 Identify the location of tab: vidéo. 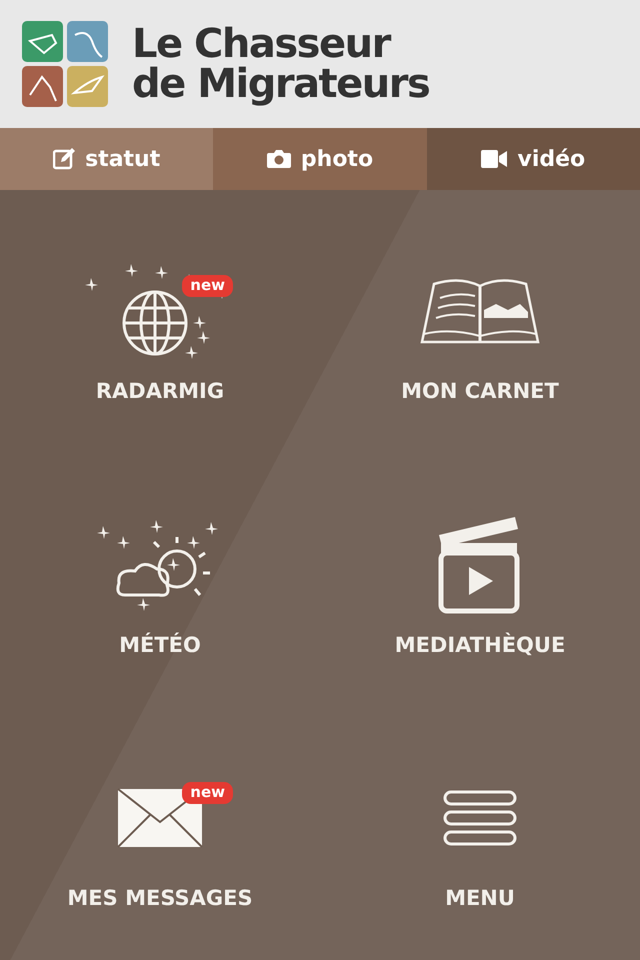
(533, 159).